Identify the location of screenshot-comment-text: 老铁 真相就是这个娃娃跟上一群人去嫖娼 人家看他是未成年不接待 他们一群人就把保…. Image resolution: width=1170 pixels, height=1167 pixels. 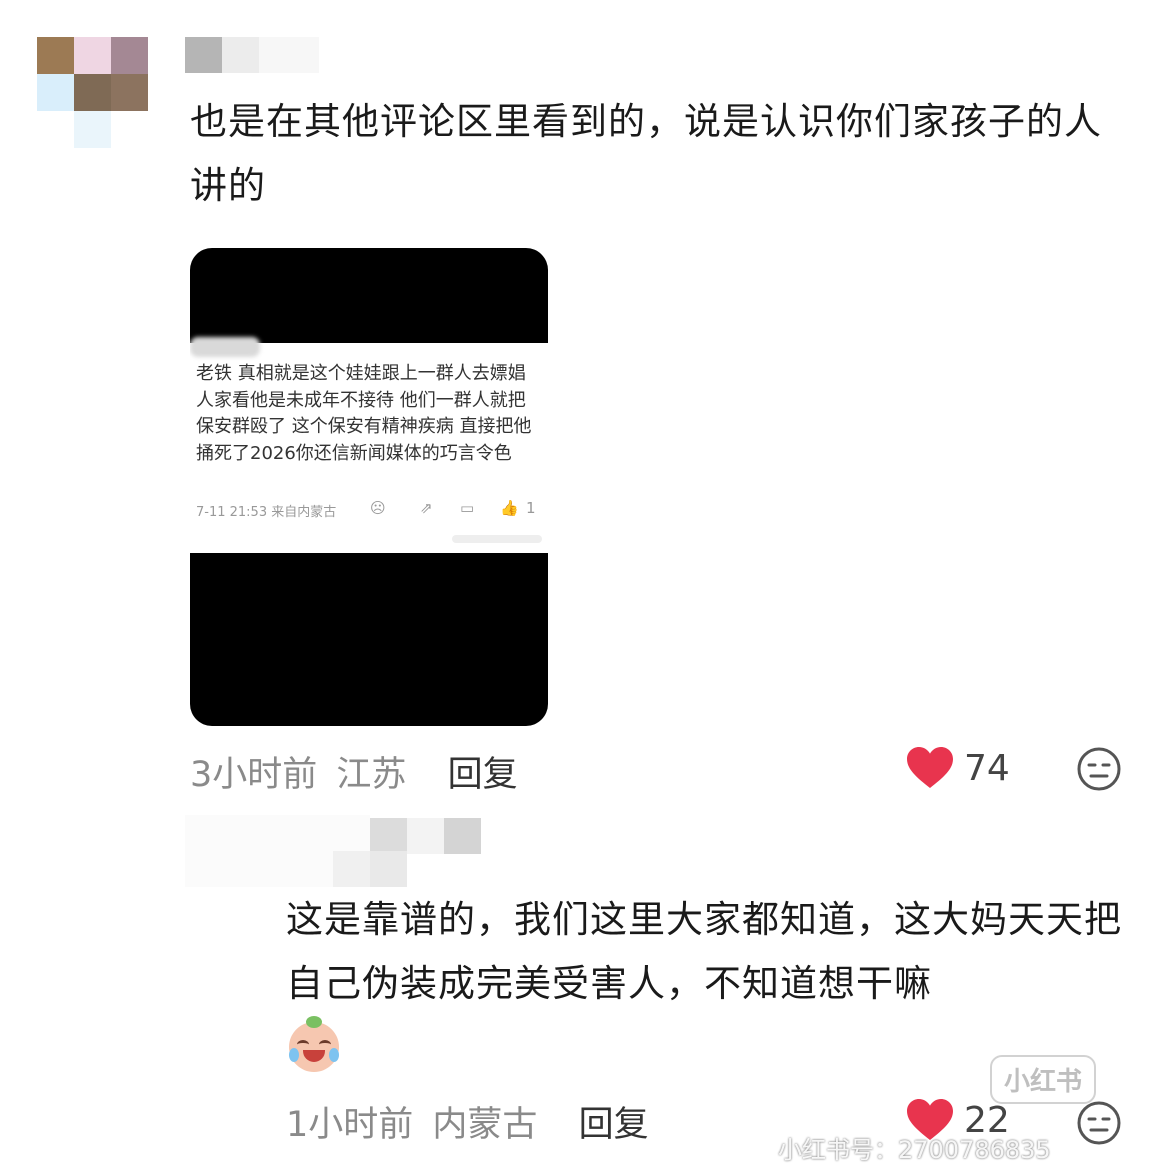
(364, 413).